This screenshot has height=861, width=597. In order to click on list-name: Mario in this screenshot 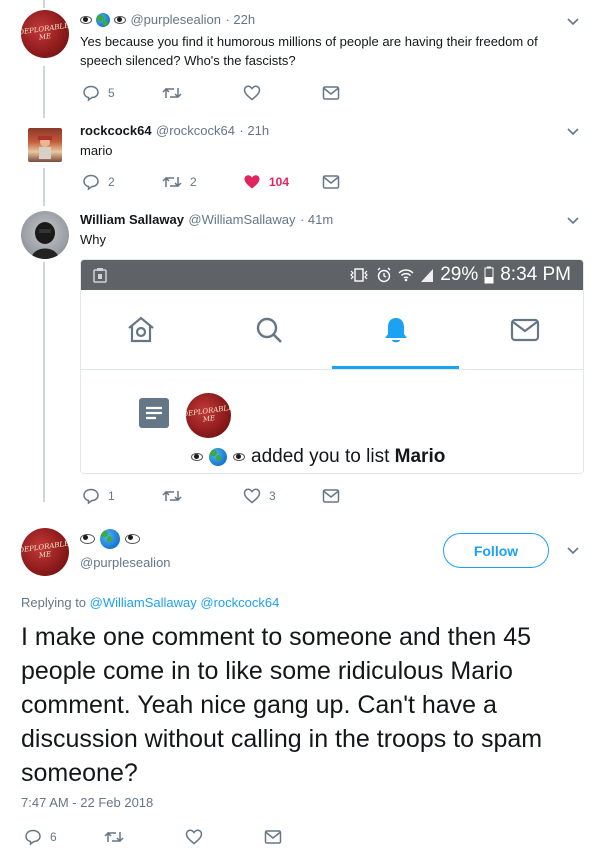, I will do `click(420, 456)`.